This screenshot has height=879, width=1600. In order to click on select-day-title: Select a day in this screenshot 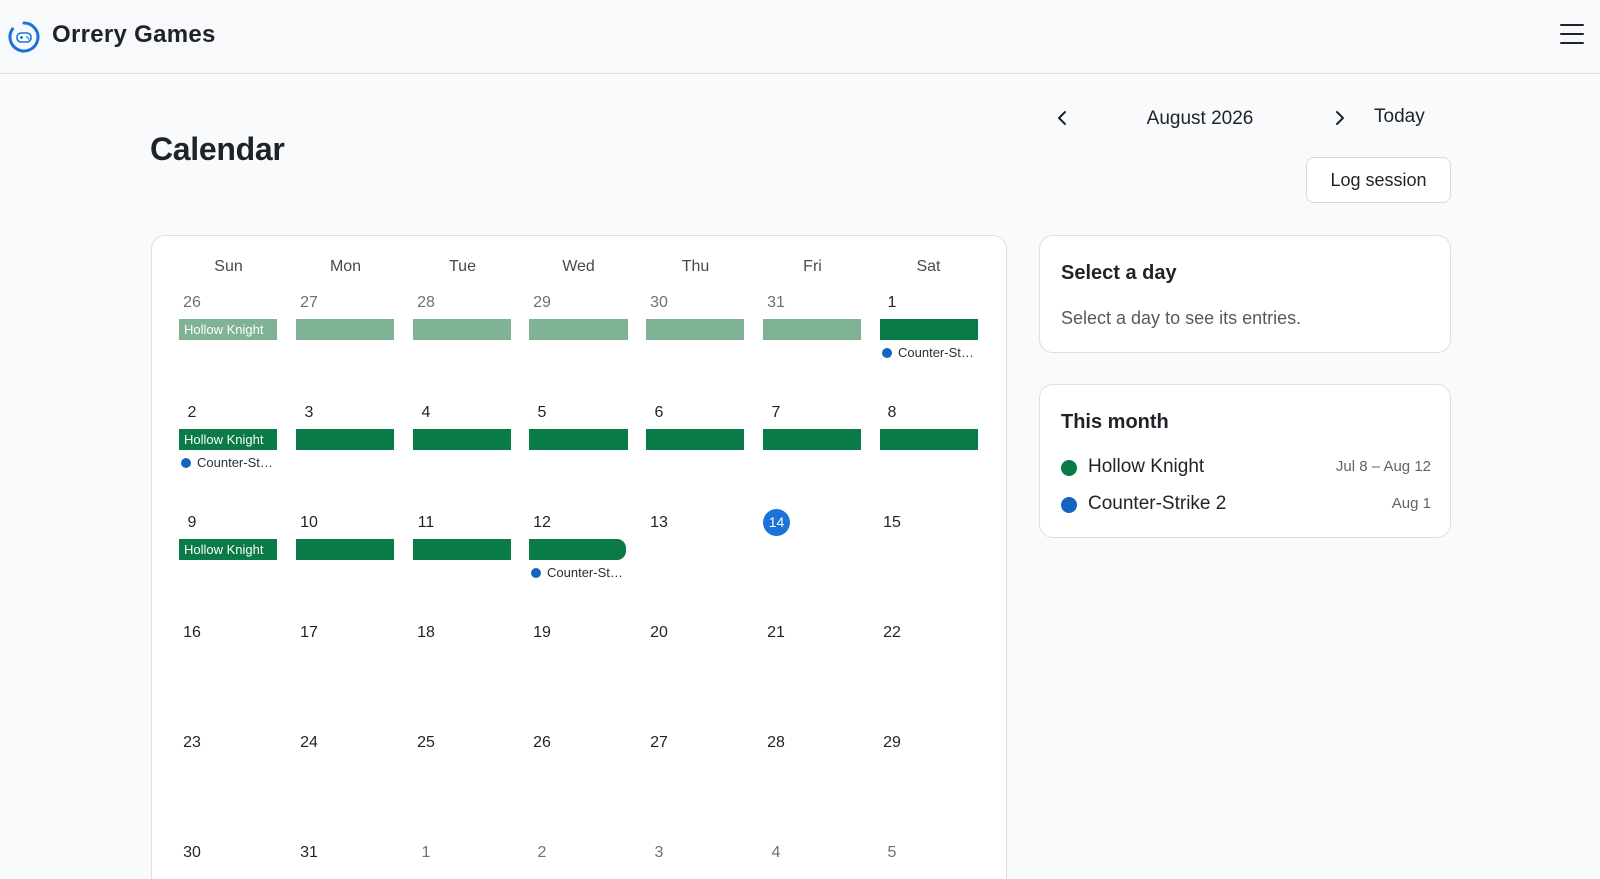, I will do `click(1119, 273)`.